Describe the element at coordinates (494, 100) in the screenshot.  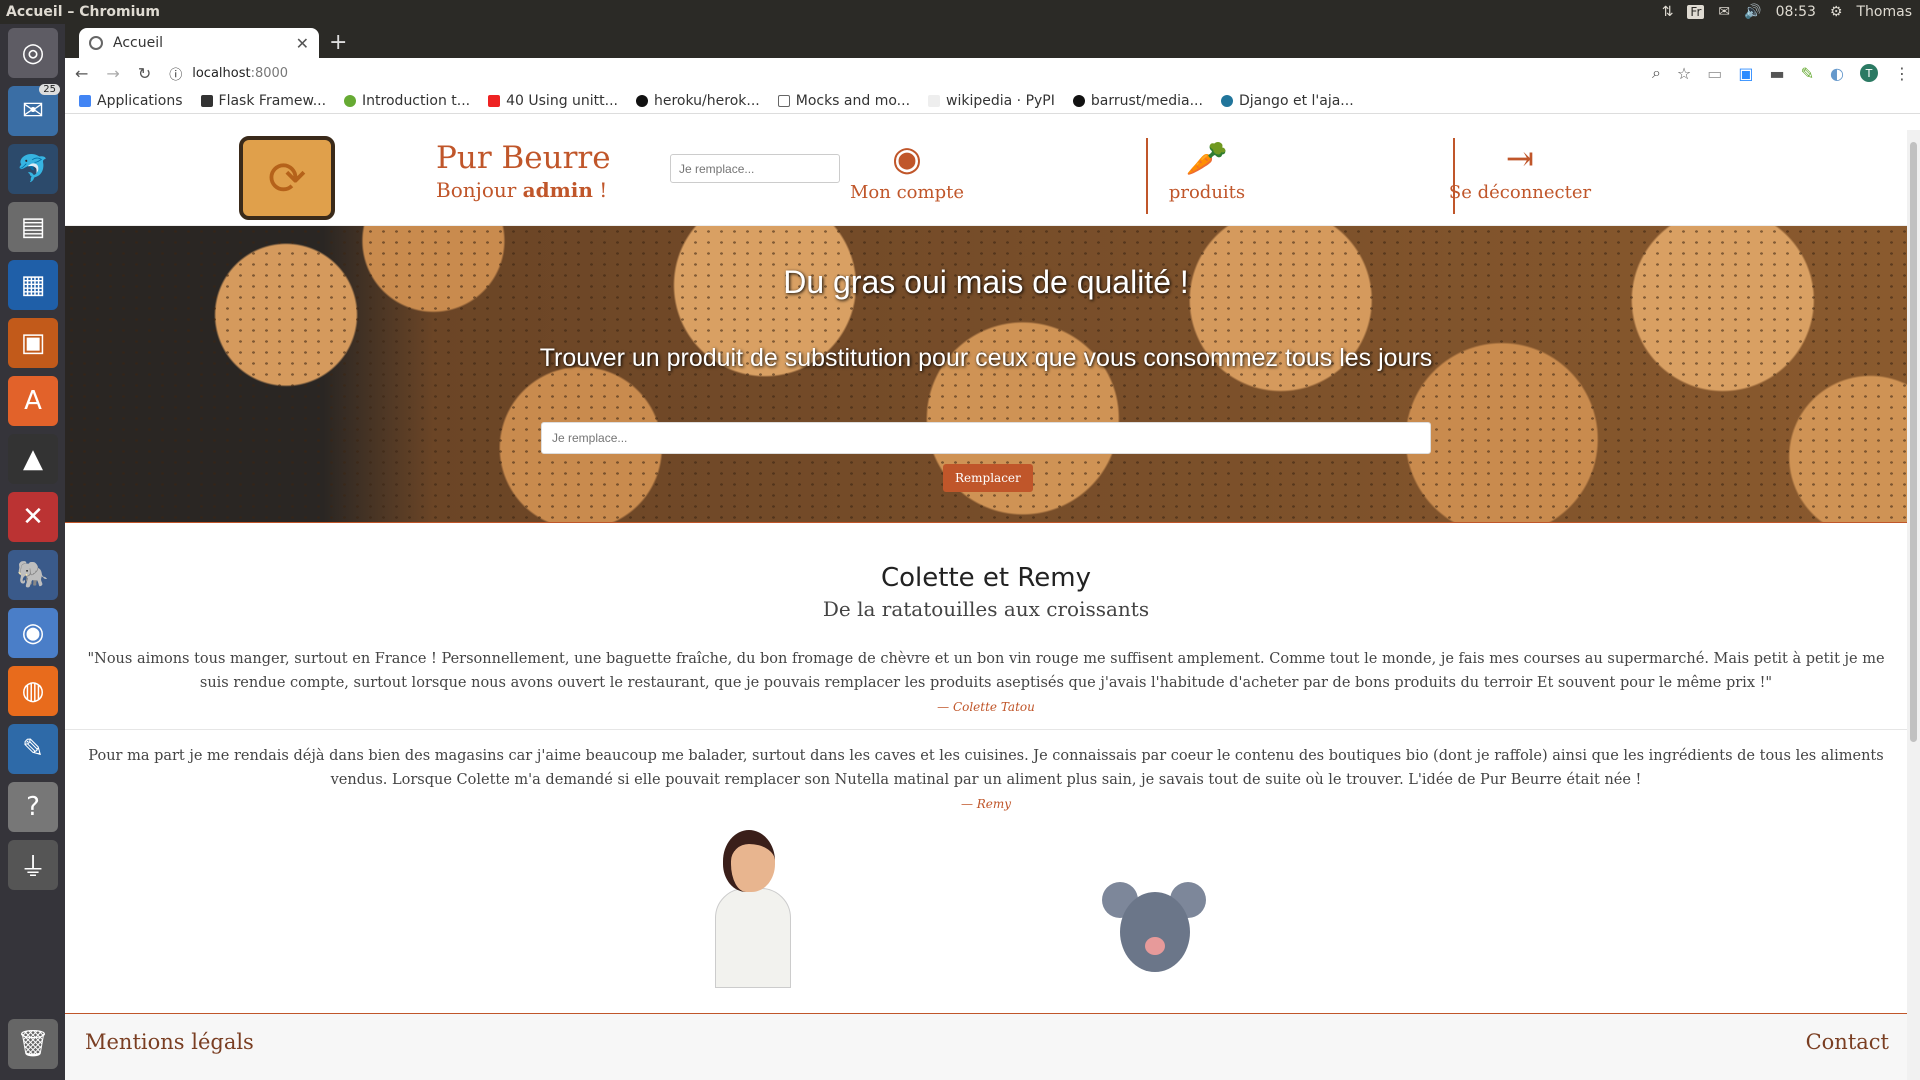
I see `youtube-icon` at that location.